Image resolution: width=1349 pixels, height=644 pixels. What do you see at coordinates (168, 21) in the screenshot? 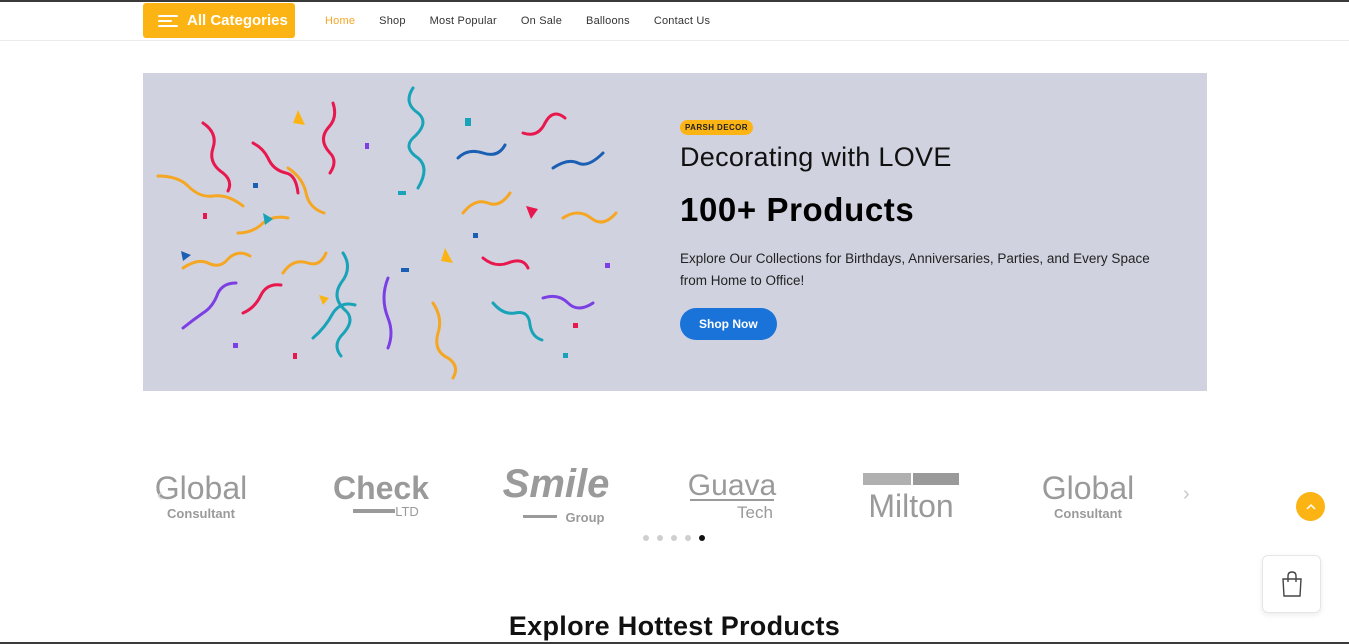
I see `menu-icon` at bounding box center [168, 21].